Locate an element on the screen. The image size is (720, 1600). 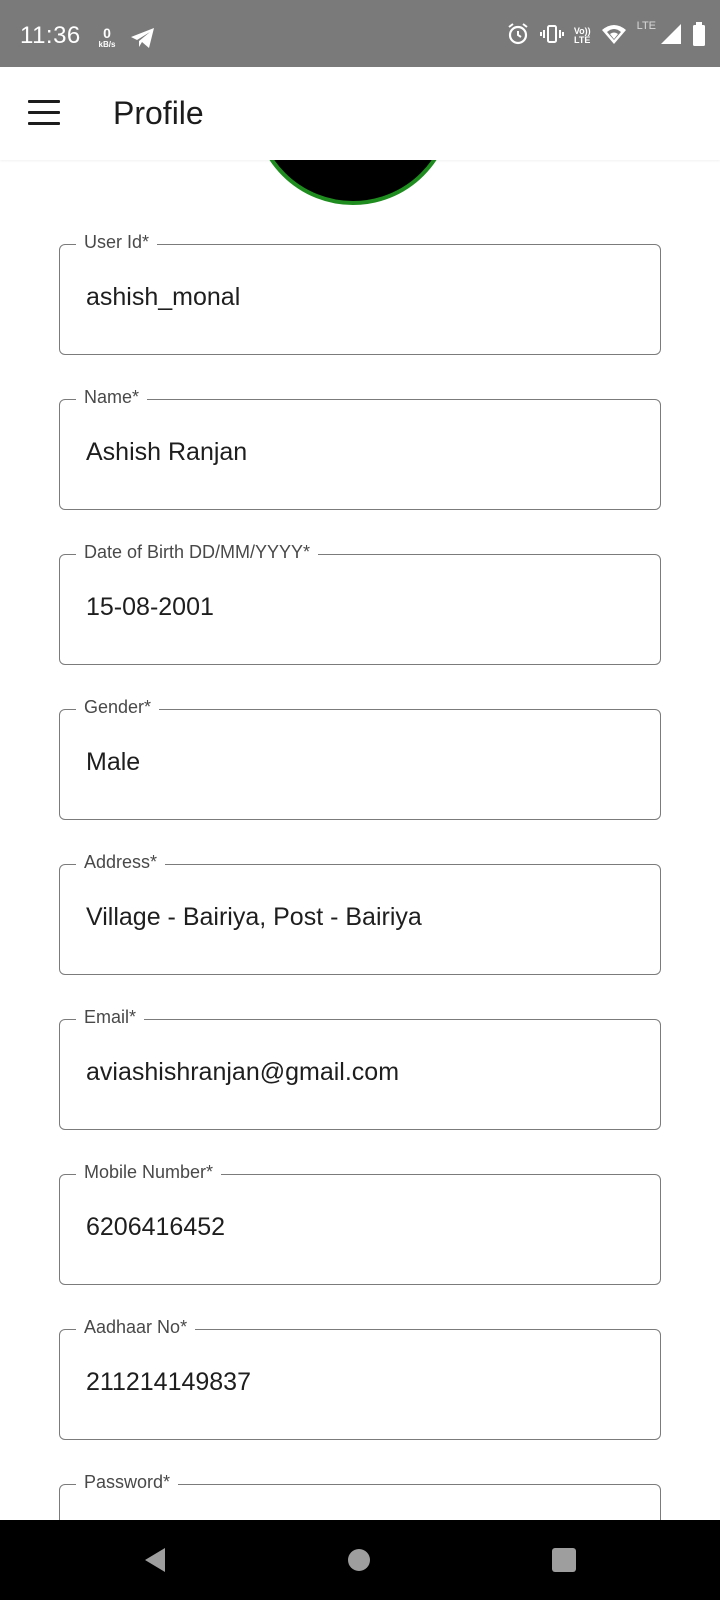
menu-icon is located at coordinates (44, 113).